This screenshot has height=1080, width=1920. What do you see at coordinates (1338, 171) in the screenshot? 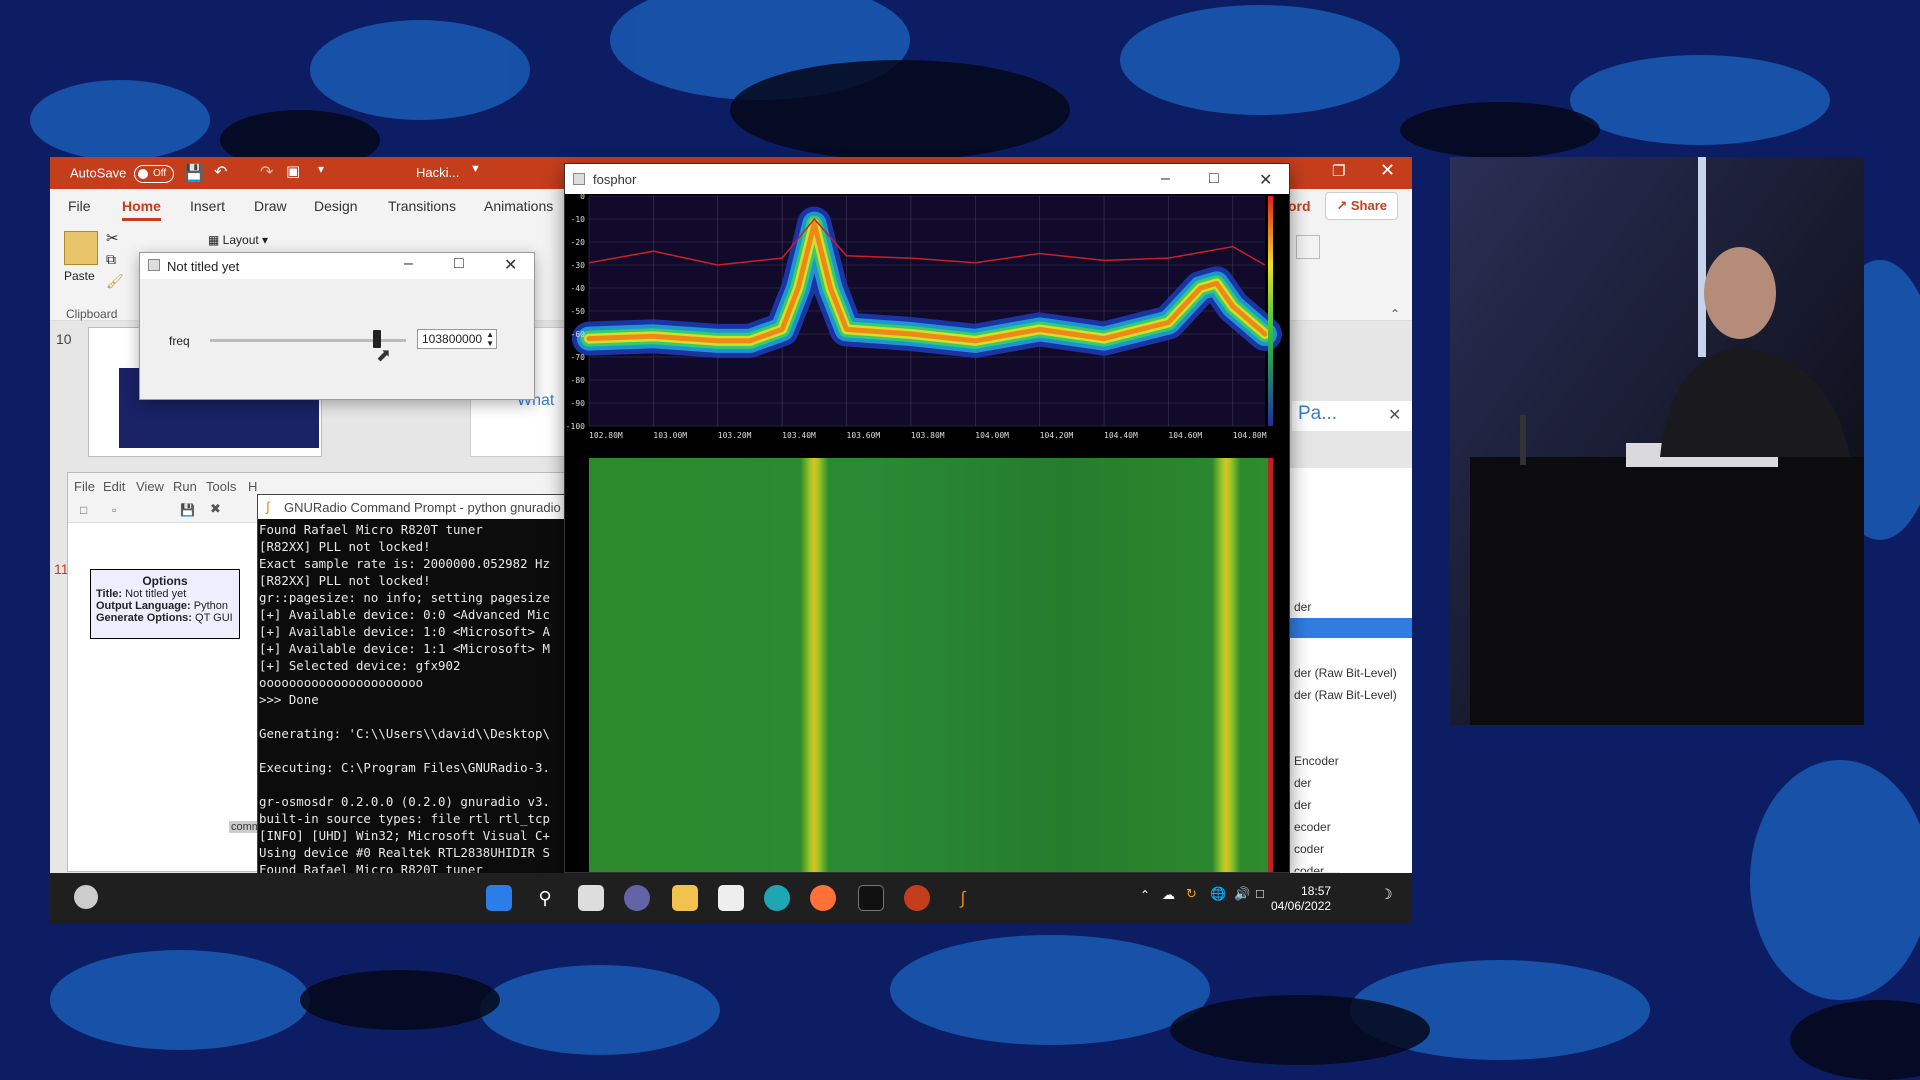
I see `restore-icon: ❐` at bounding box center [1338, 171].